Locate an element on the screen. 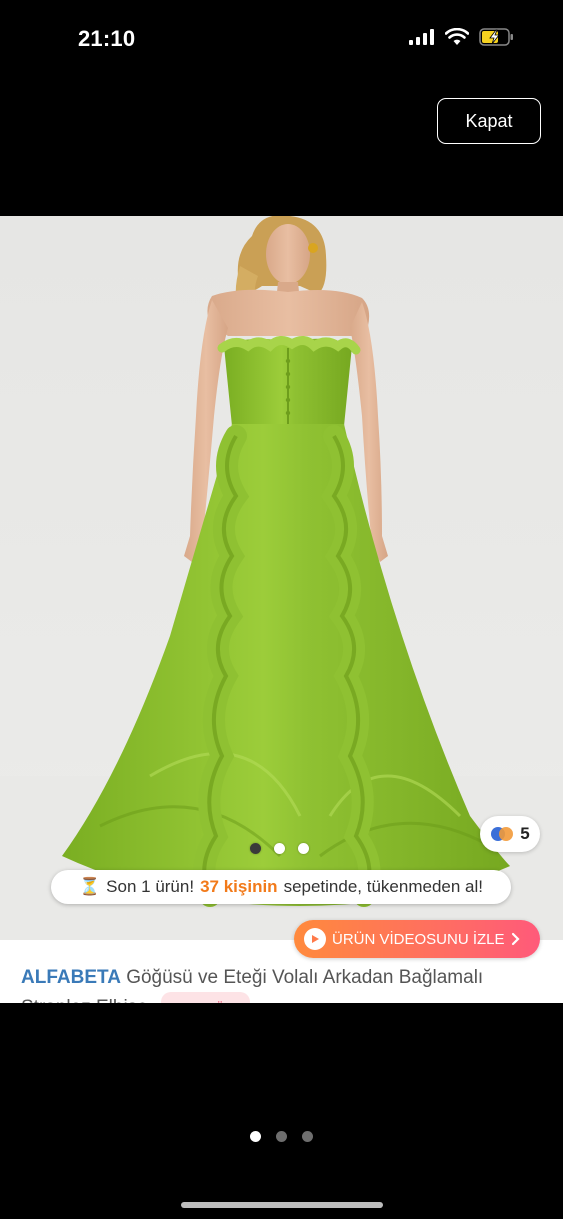 The height and width of the screenshot is (1219, 563). chevron-right-icon is located at coordinates (515, 939).